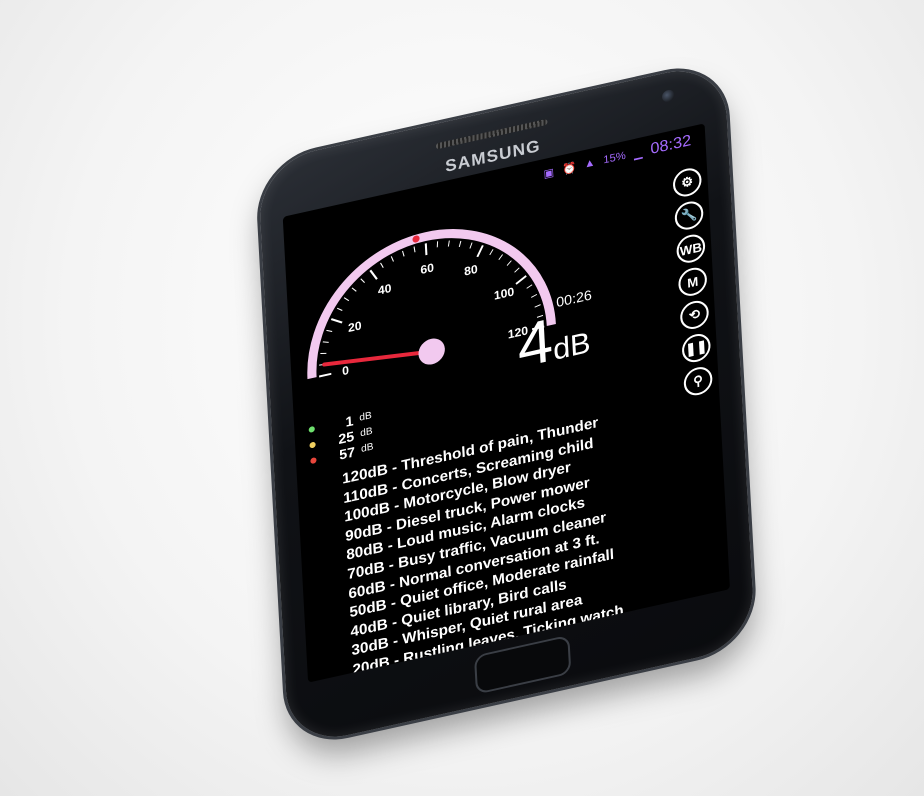 The width and height of the screenshot is (924, 796). I want to click on flashlight-button: ⚲, so click(698, 381).